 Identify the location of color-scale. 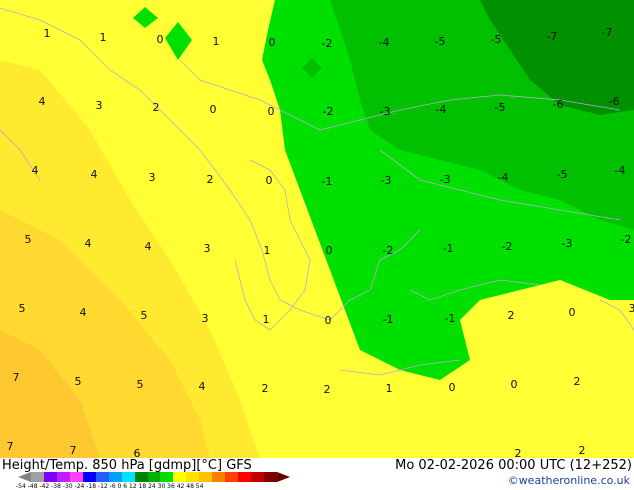
(154, 477).